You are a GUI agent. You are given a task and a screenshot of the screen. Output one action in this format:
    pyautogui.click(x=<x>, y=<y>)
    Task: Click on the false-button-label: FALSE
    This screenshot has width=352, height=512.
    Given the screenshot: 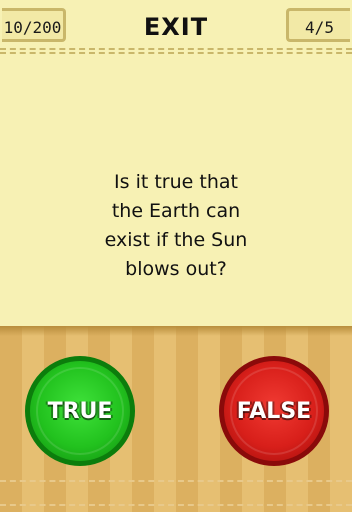 What is the action you would take?
    pyautogui.click(x=274, y=411)
    